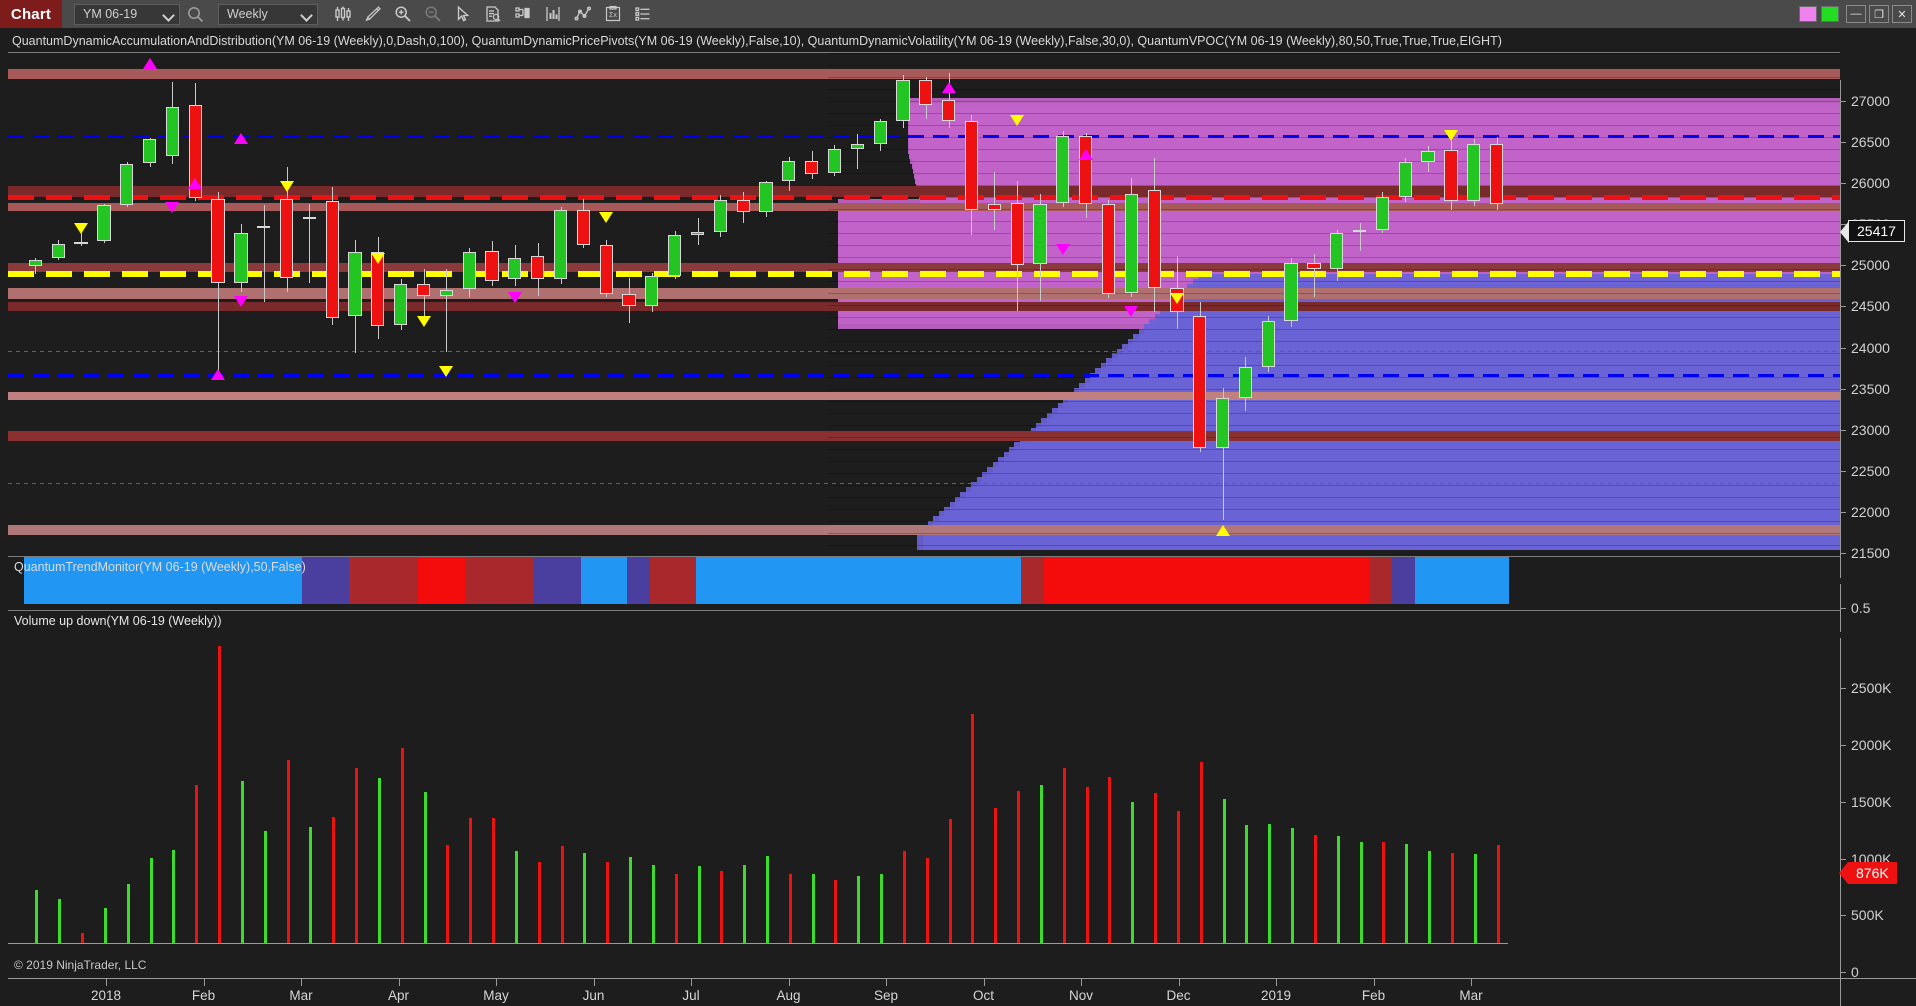 Image resolution: width=1916 pixels, height=1006 pixels. Describe the element at coordinates (403, 14) in the screenshot. I see `zoom-in-icon` at that location.